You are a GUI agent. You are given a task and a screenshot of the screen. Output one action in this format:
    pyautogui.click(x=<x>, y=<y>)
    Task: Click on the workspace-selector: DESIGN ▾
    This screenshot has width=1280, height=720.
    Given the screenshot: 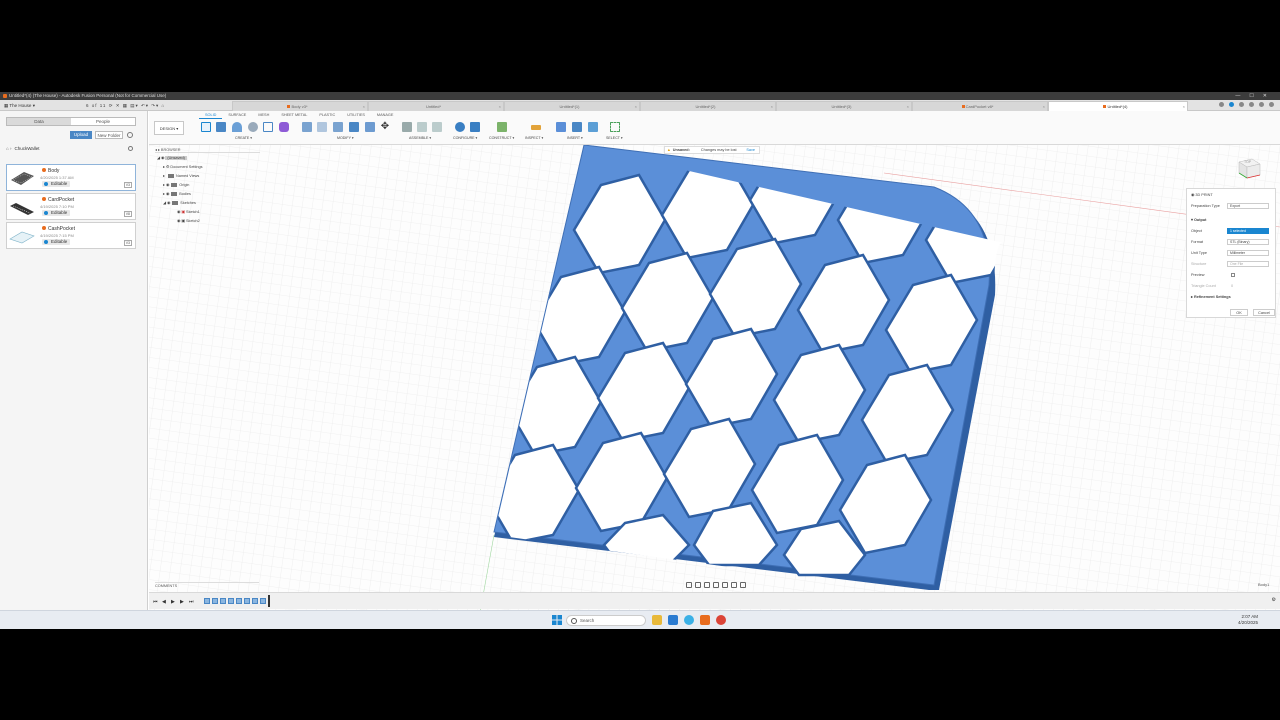 What is the action you would take?
    pyautogui.click(x=169, y=128)
    